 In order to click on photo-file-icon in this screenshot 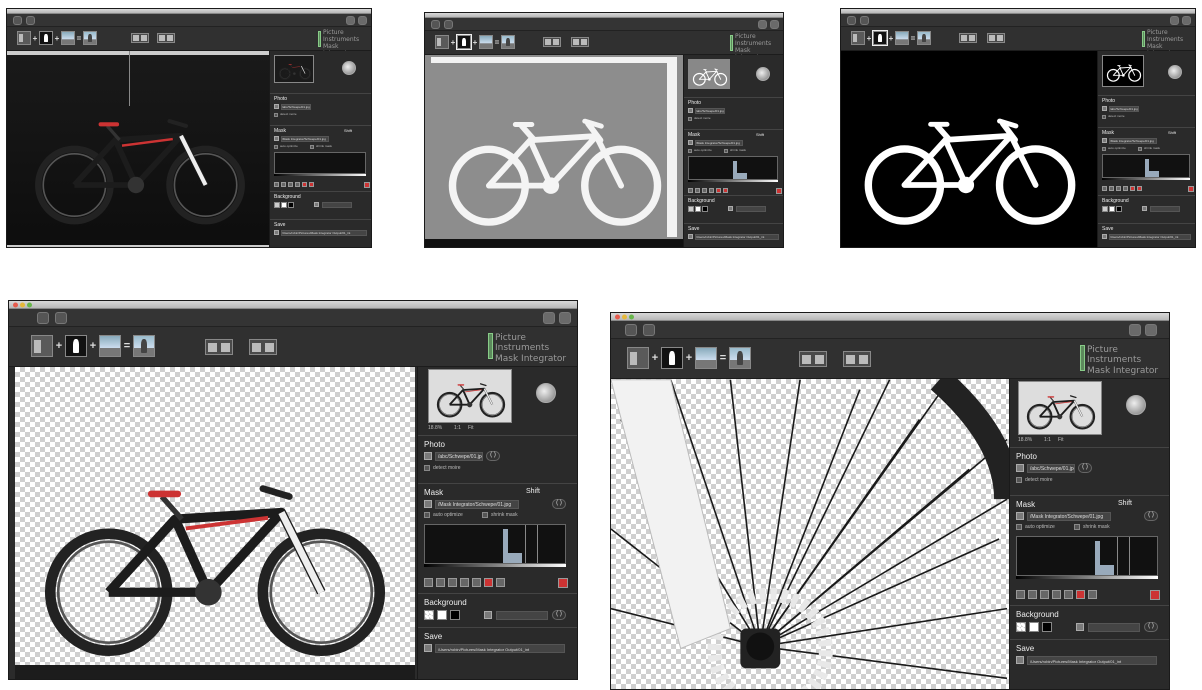, I will do `click(428, 456)`.